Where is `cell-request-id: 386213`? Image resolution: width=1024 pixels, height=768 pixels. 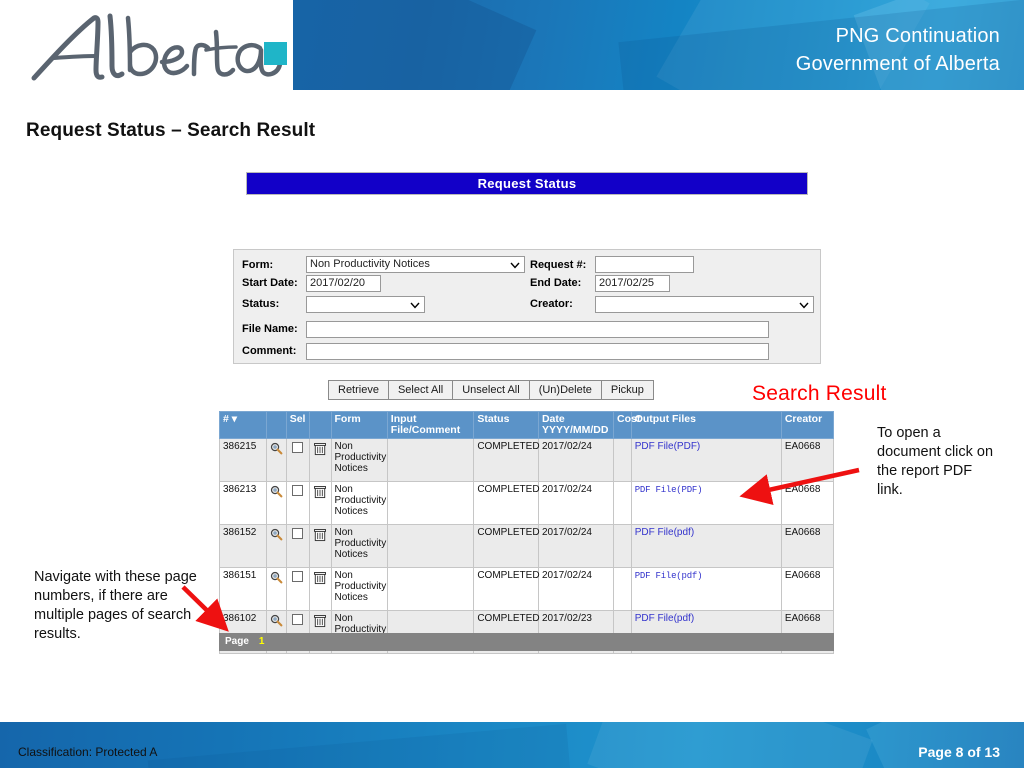
cell-request-id: 386213 is located at coordinates (243, 503).